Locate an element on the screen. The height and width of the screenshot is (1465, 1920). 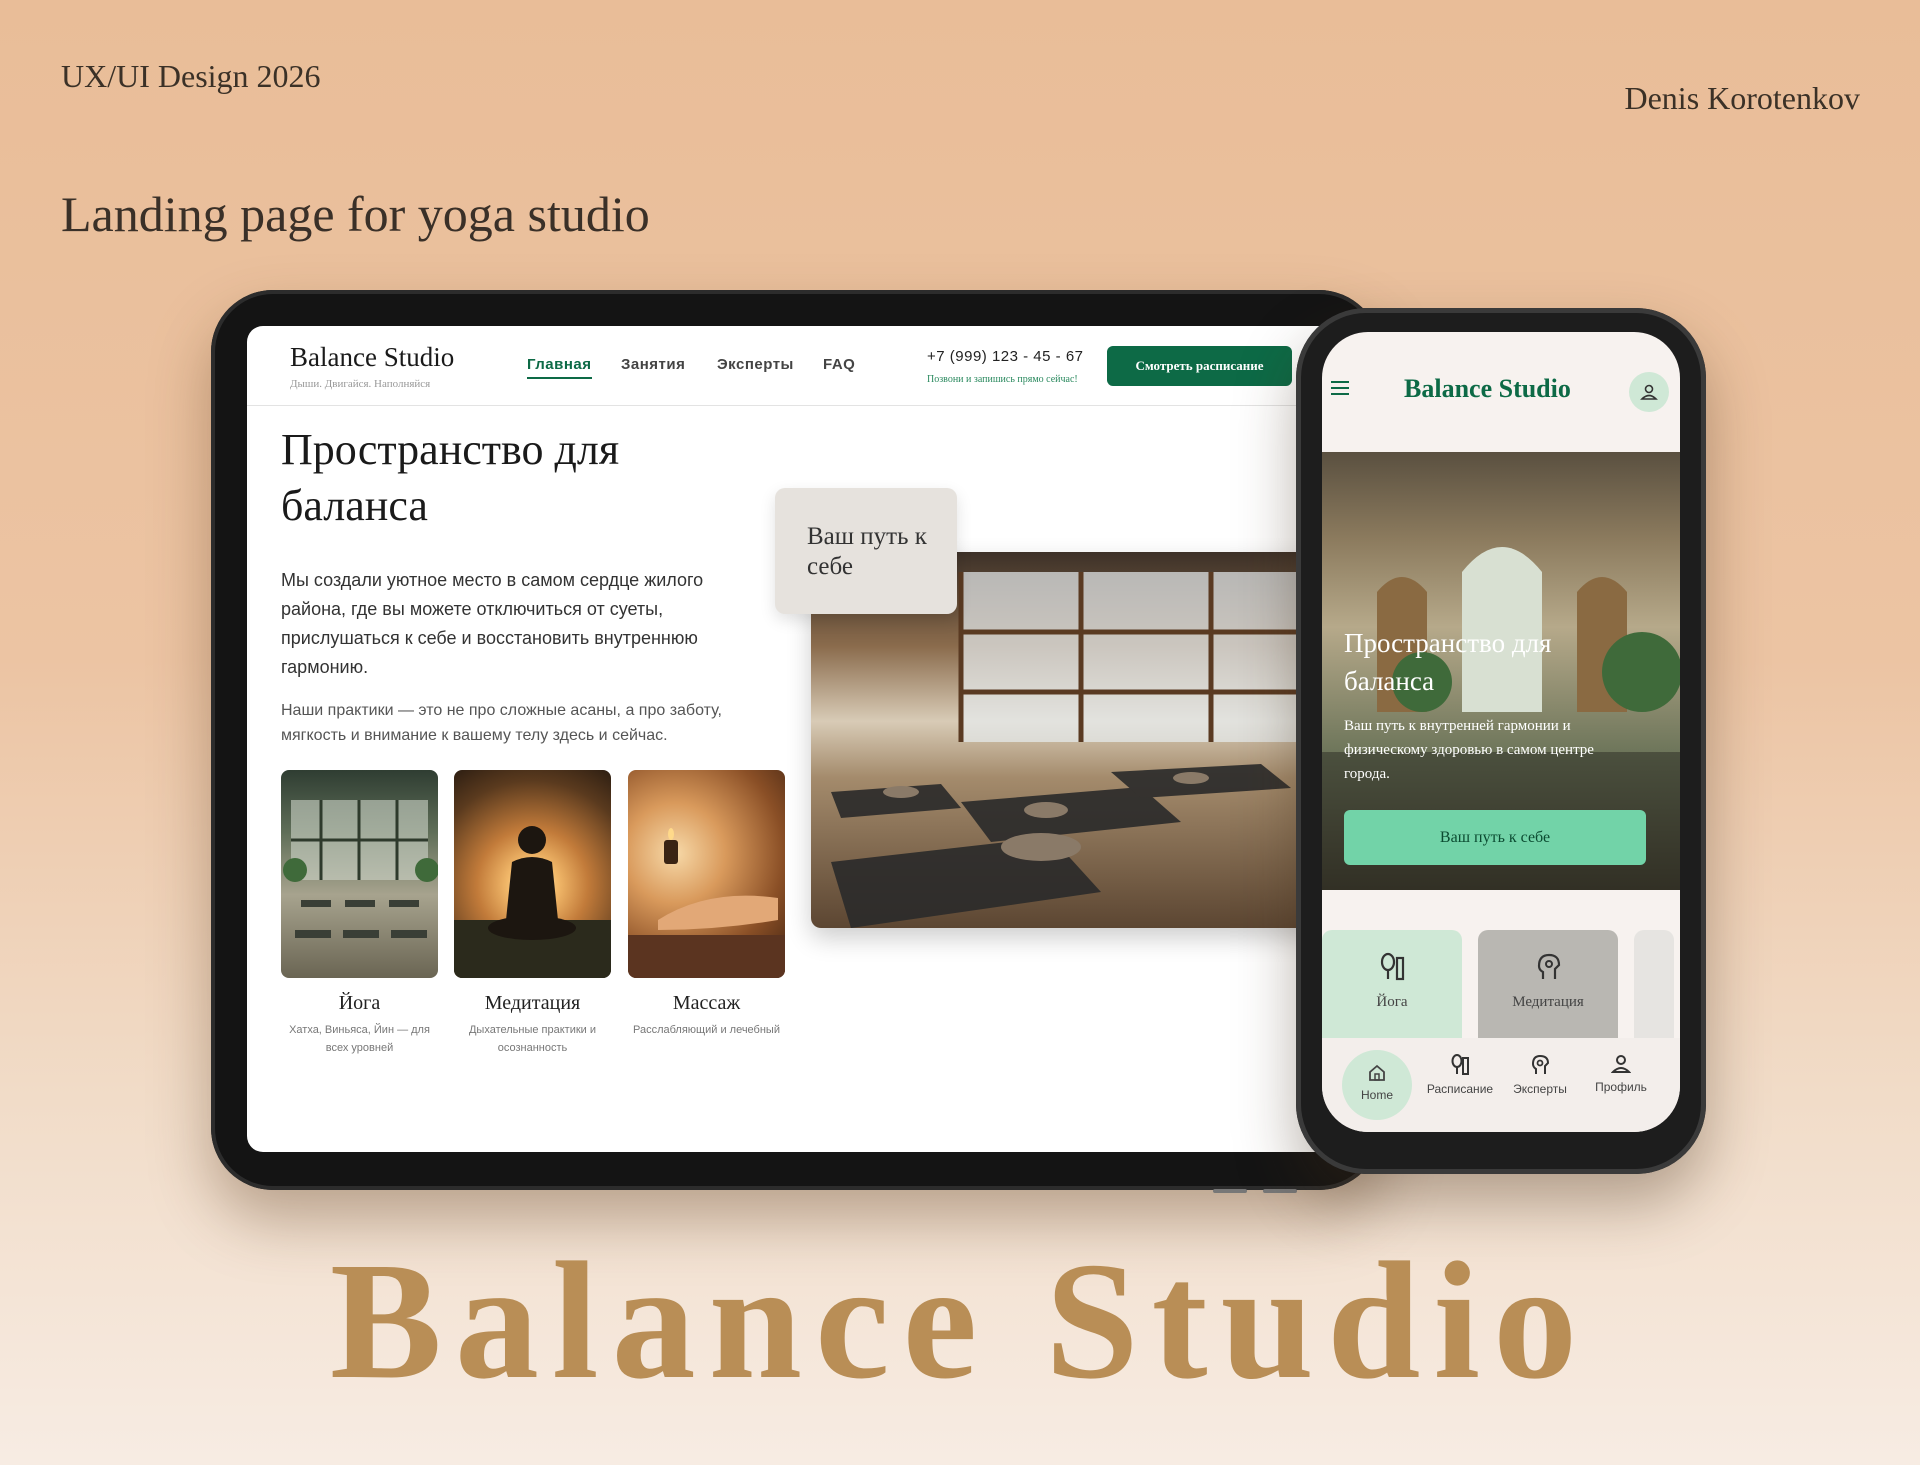
tab-label: Эксперты is located at coordinates (1540, 1089).